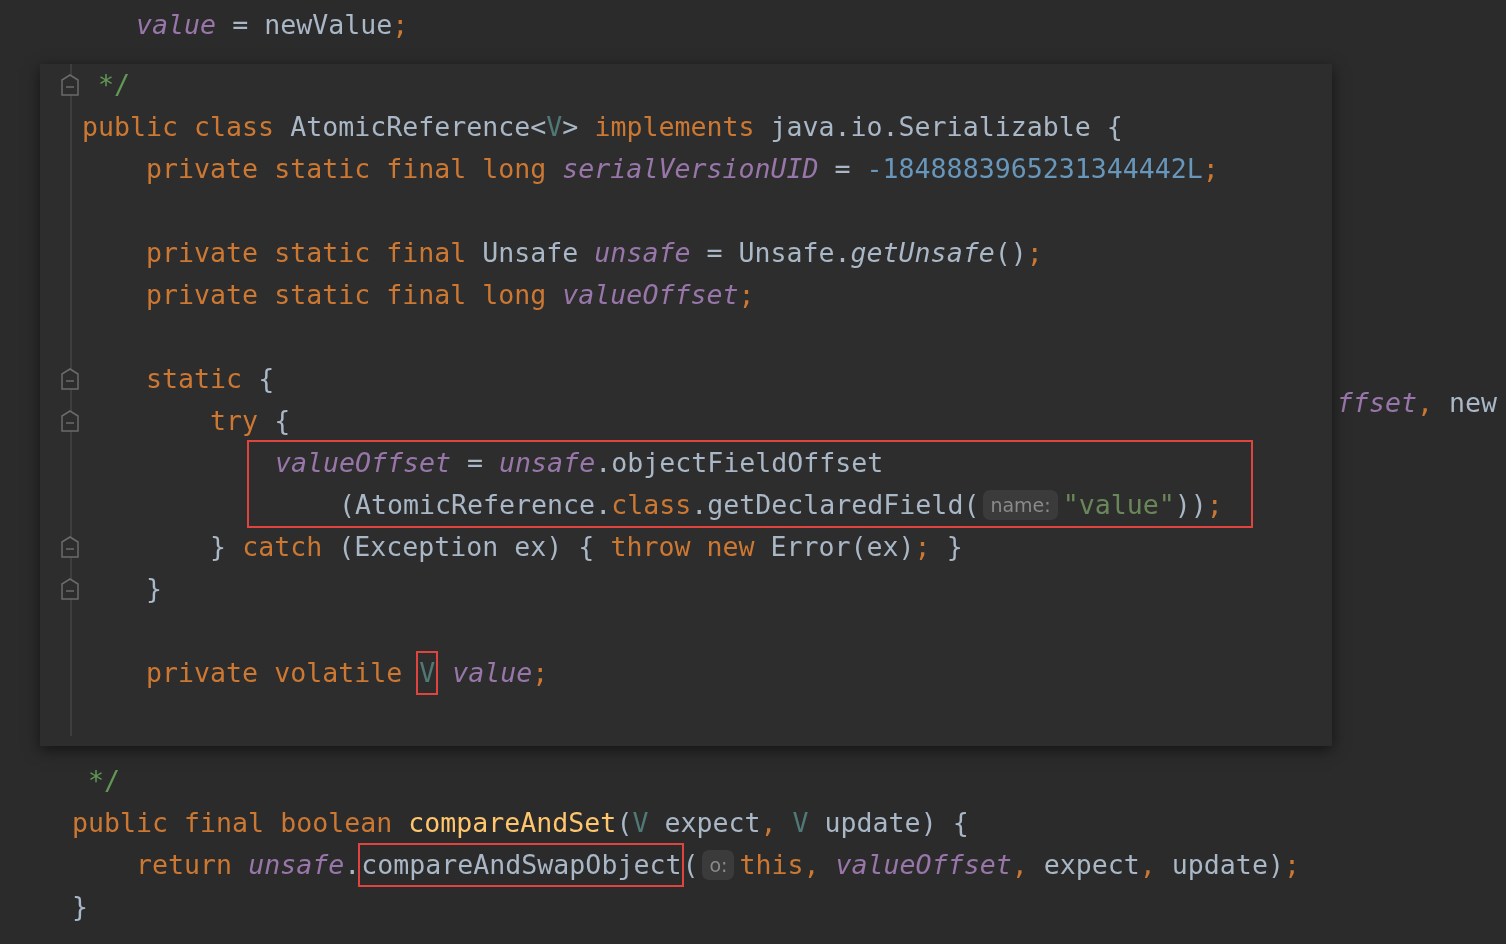  Describe the element at coordinates (312, 25) in the screenshot. I see `identifier: = newValue` at that location.